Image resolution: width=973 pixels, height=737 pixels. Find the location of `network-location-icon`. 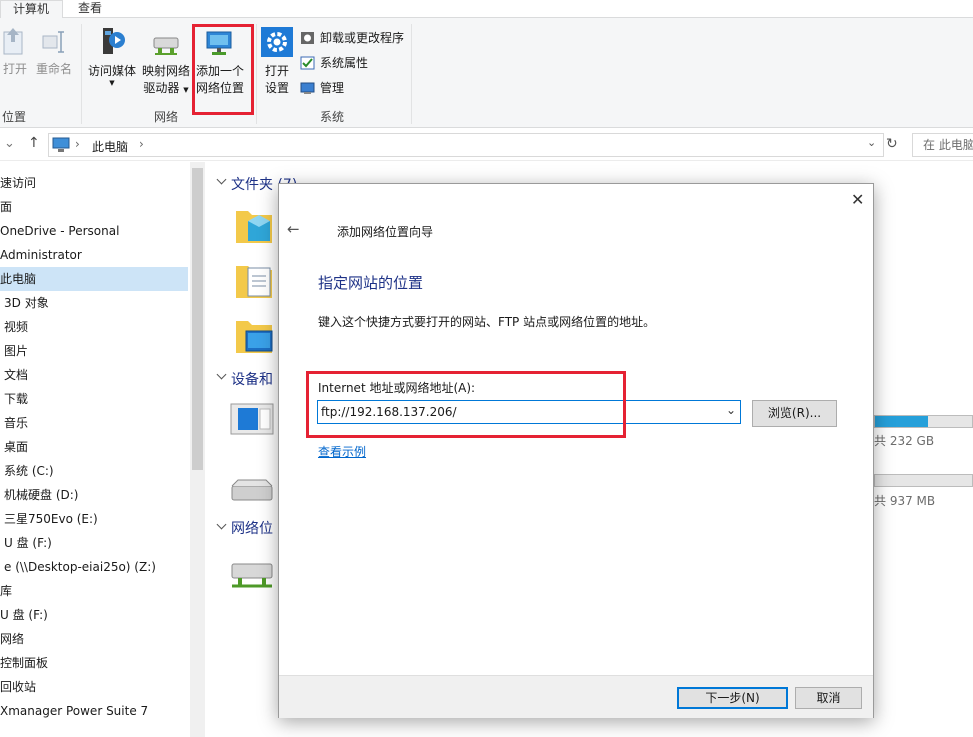

network-location-icon is located at coordinates (252, 576).